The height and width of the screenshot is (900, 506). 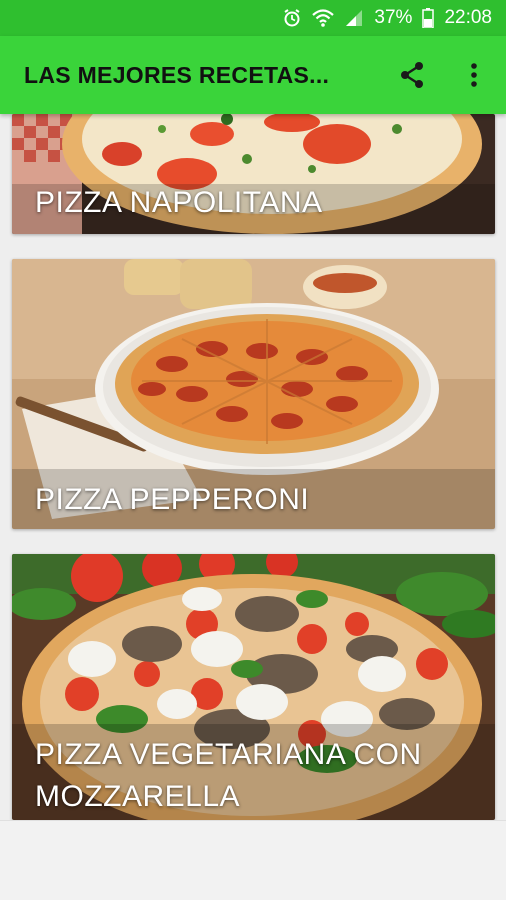 What do you see at coordinates (253, 18) in the screenshot?
I see `status-bar: 37% 22:08` at bounding box center [253, 18].